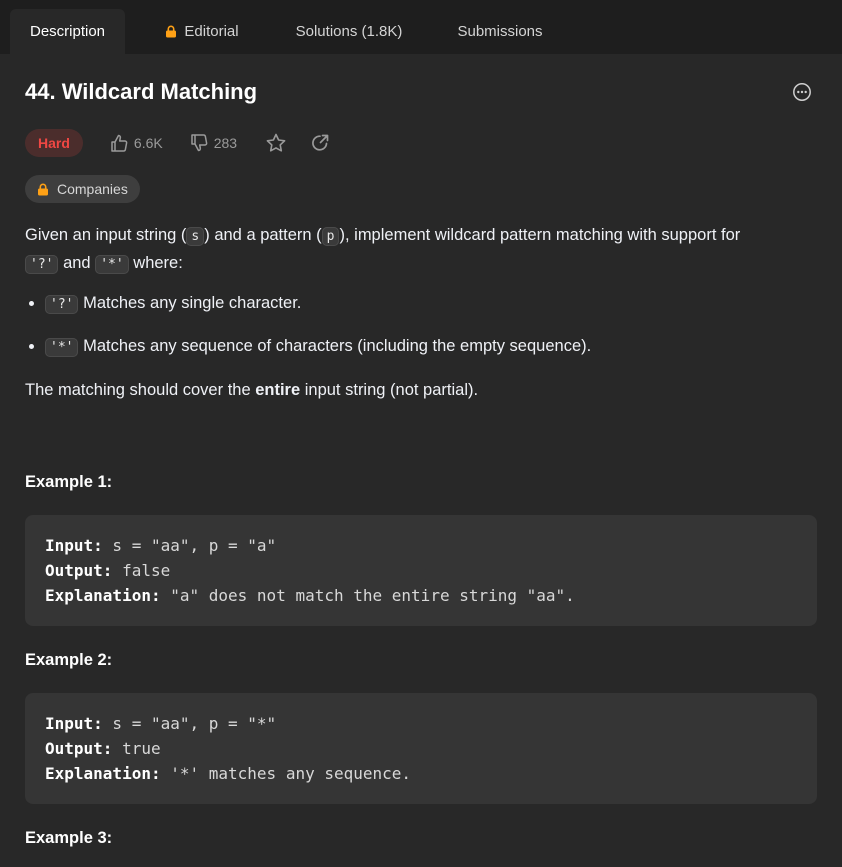  What do you see at coordinates (112, 264) in the screenshot?
I see `code-star: '*'` at bounding box center [112, 264].